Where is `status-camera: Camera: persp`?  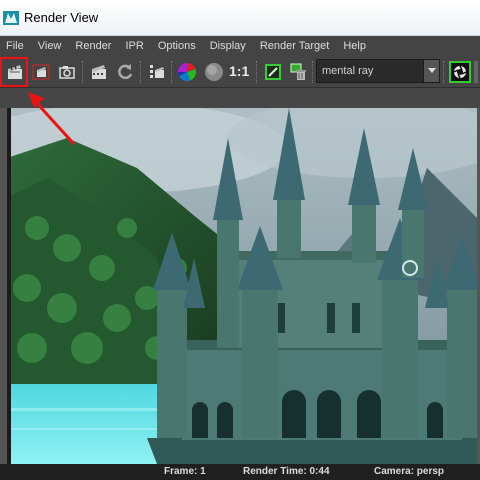 status-camera: Camera: persp is located at coordinates (409, 471).